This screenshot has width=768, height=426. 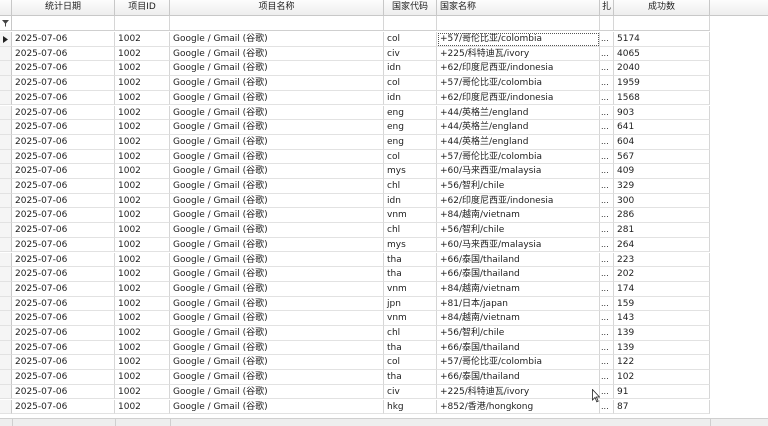 I want to click on cell-success-count: 159, so click(x=662, y=304).